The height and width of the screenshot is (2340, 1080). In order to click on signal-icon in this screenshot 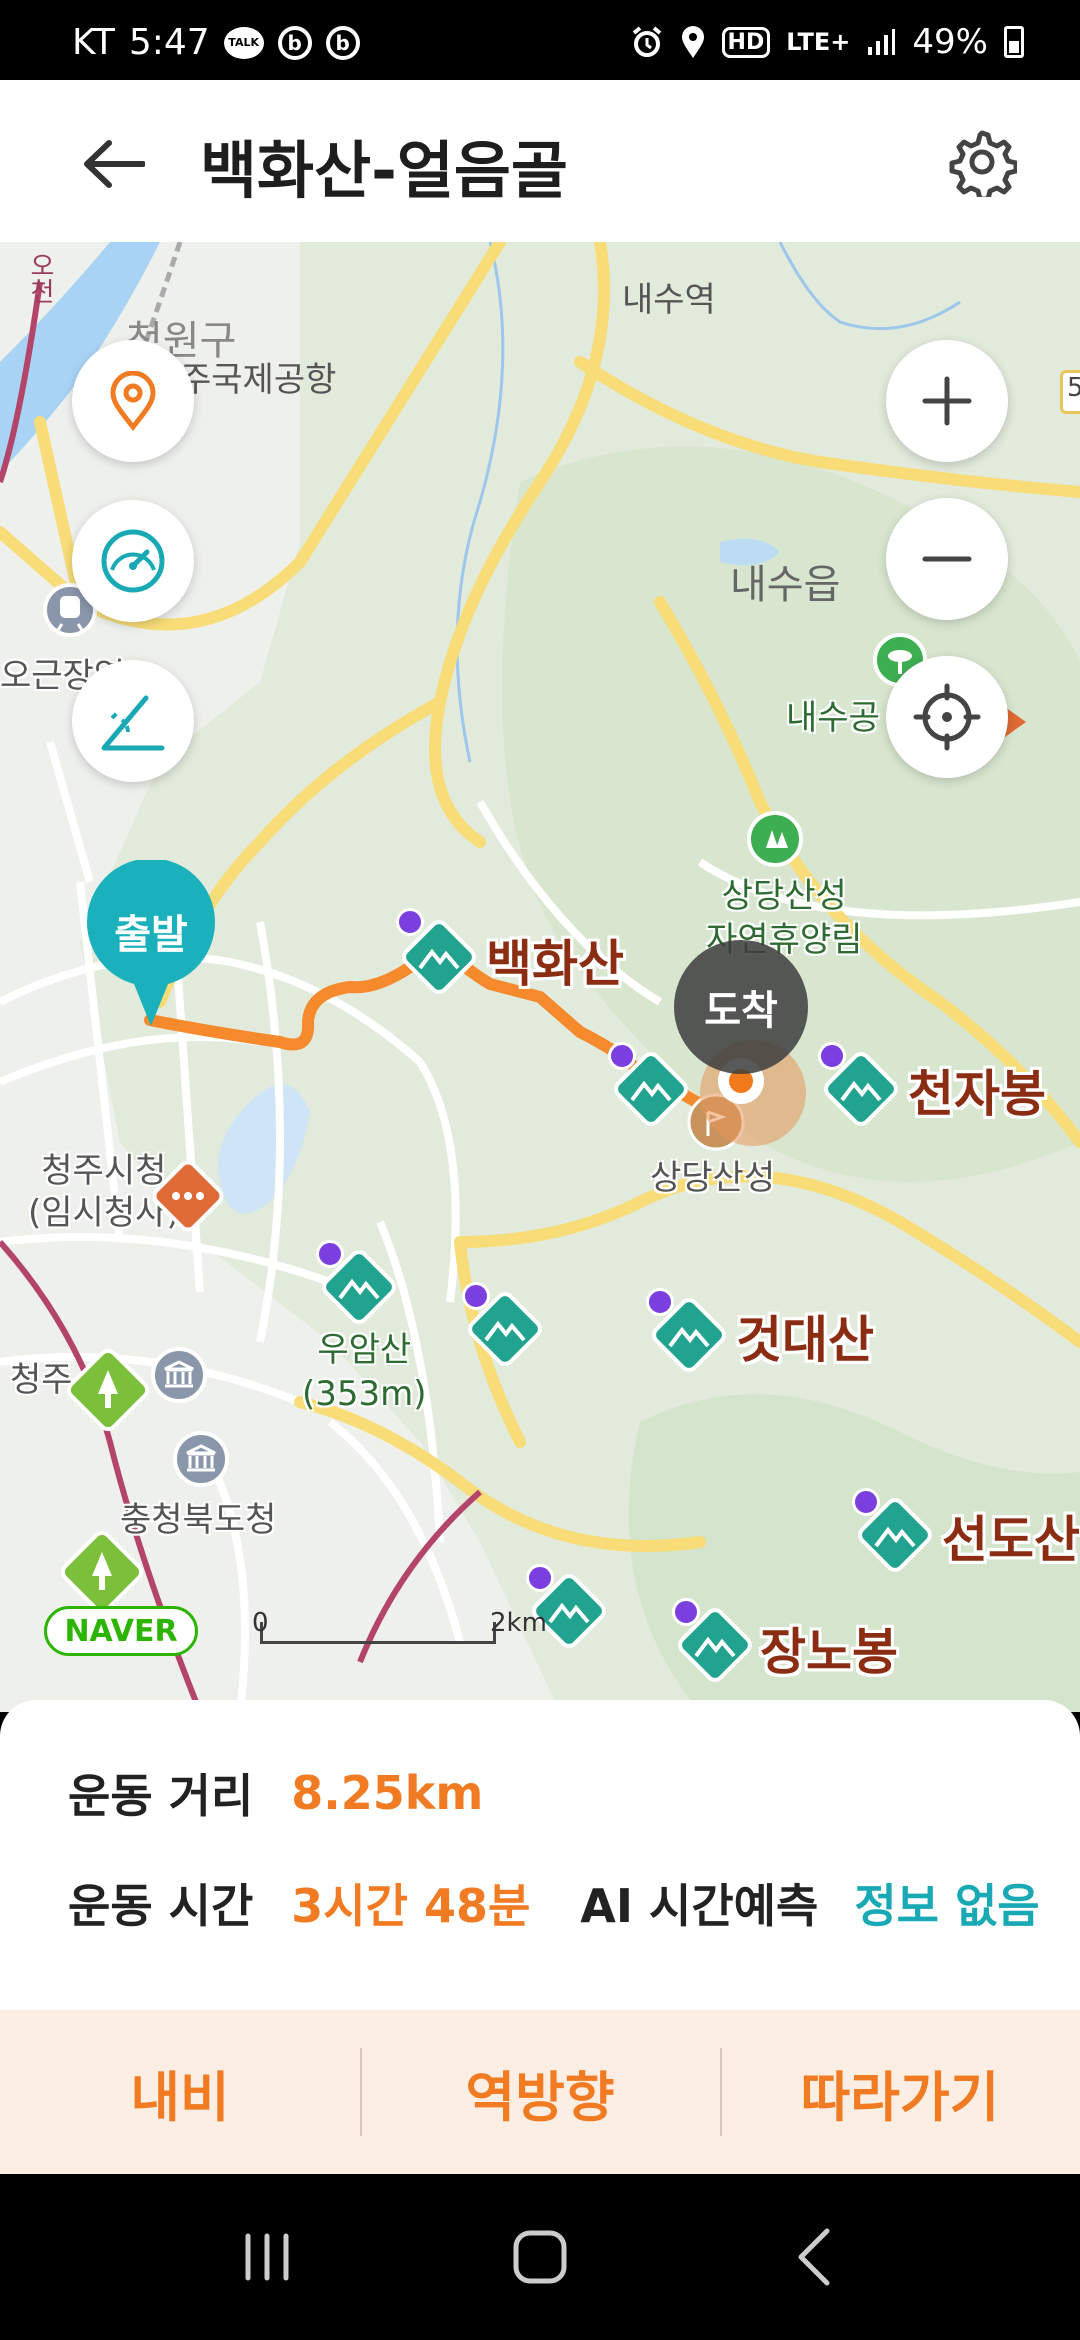, I will do `click(881, 42)`.